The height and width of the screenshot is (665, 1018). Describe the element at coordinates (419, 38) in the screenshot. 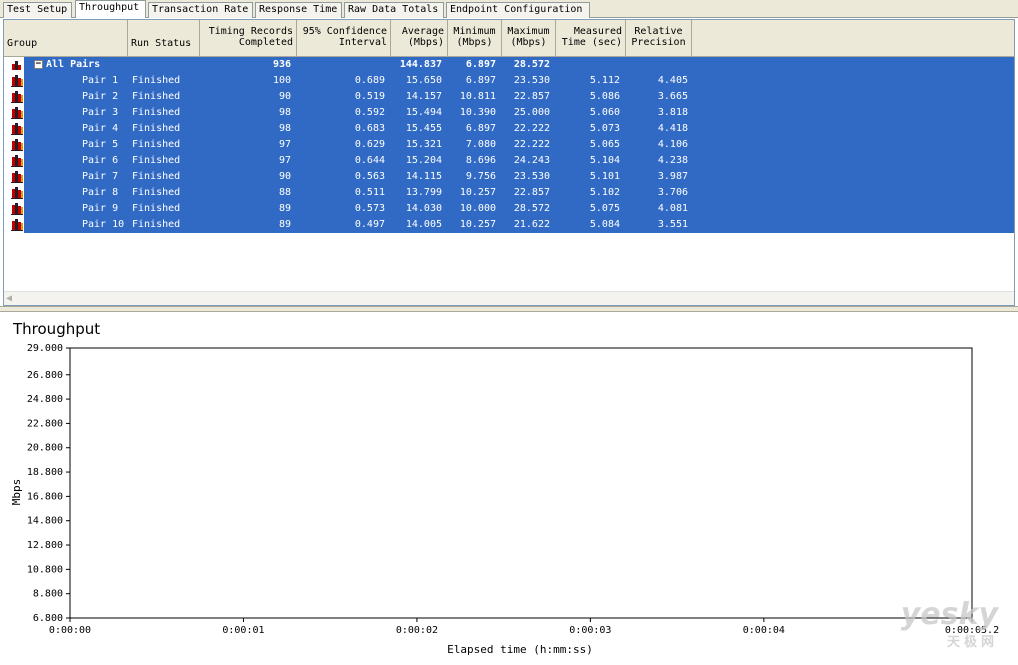

I see `col-header-average: Average (Mbps)` at that location.